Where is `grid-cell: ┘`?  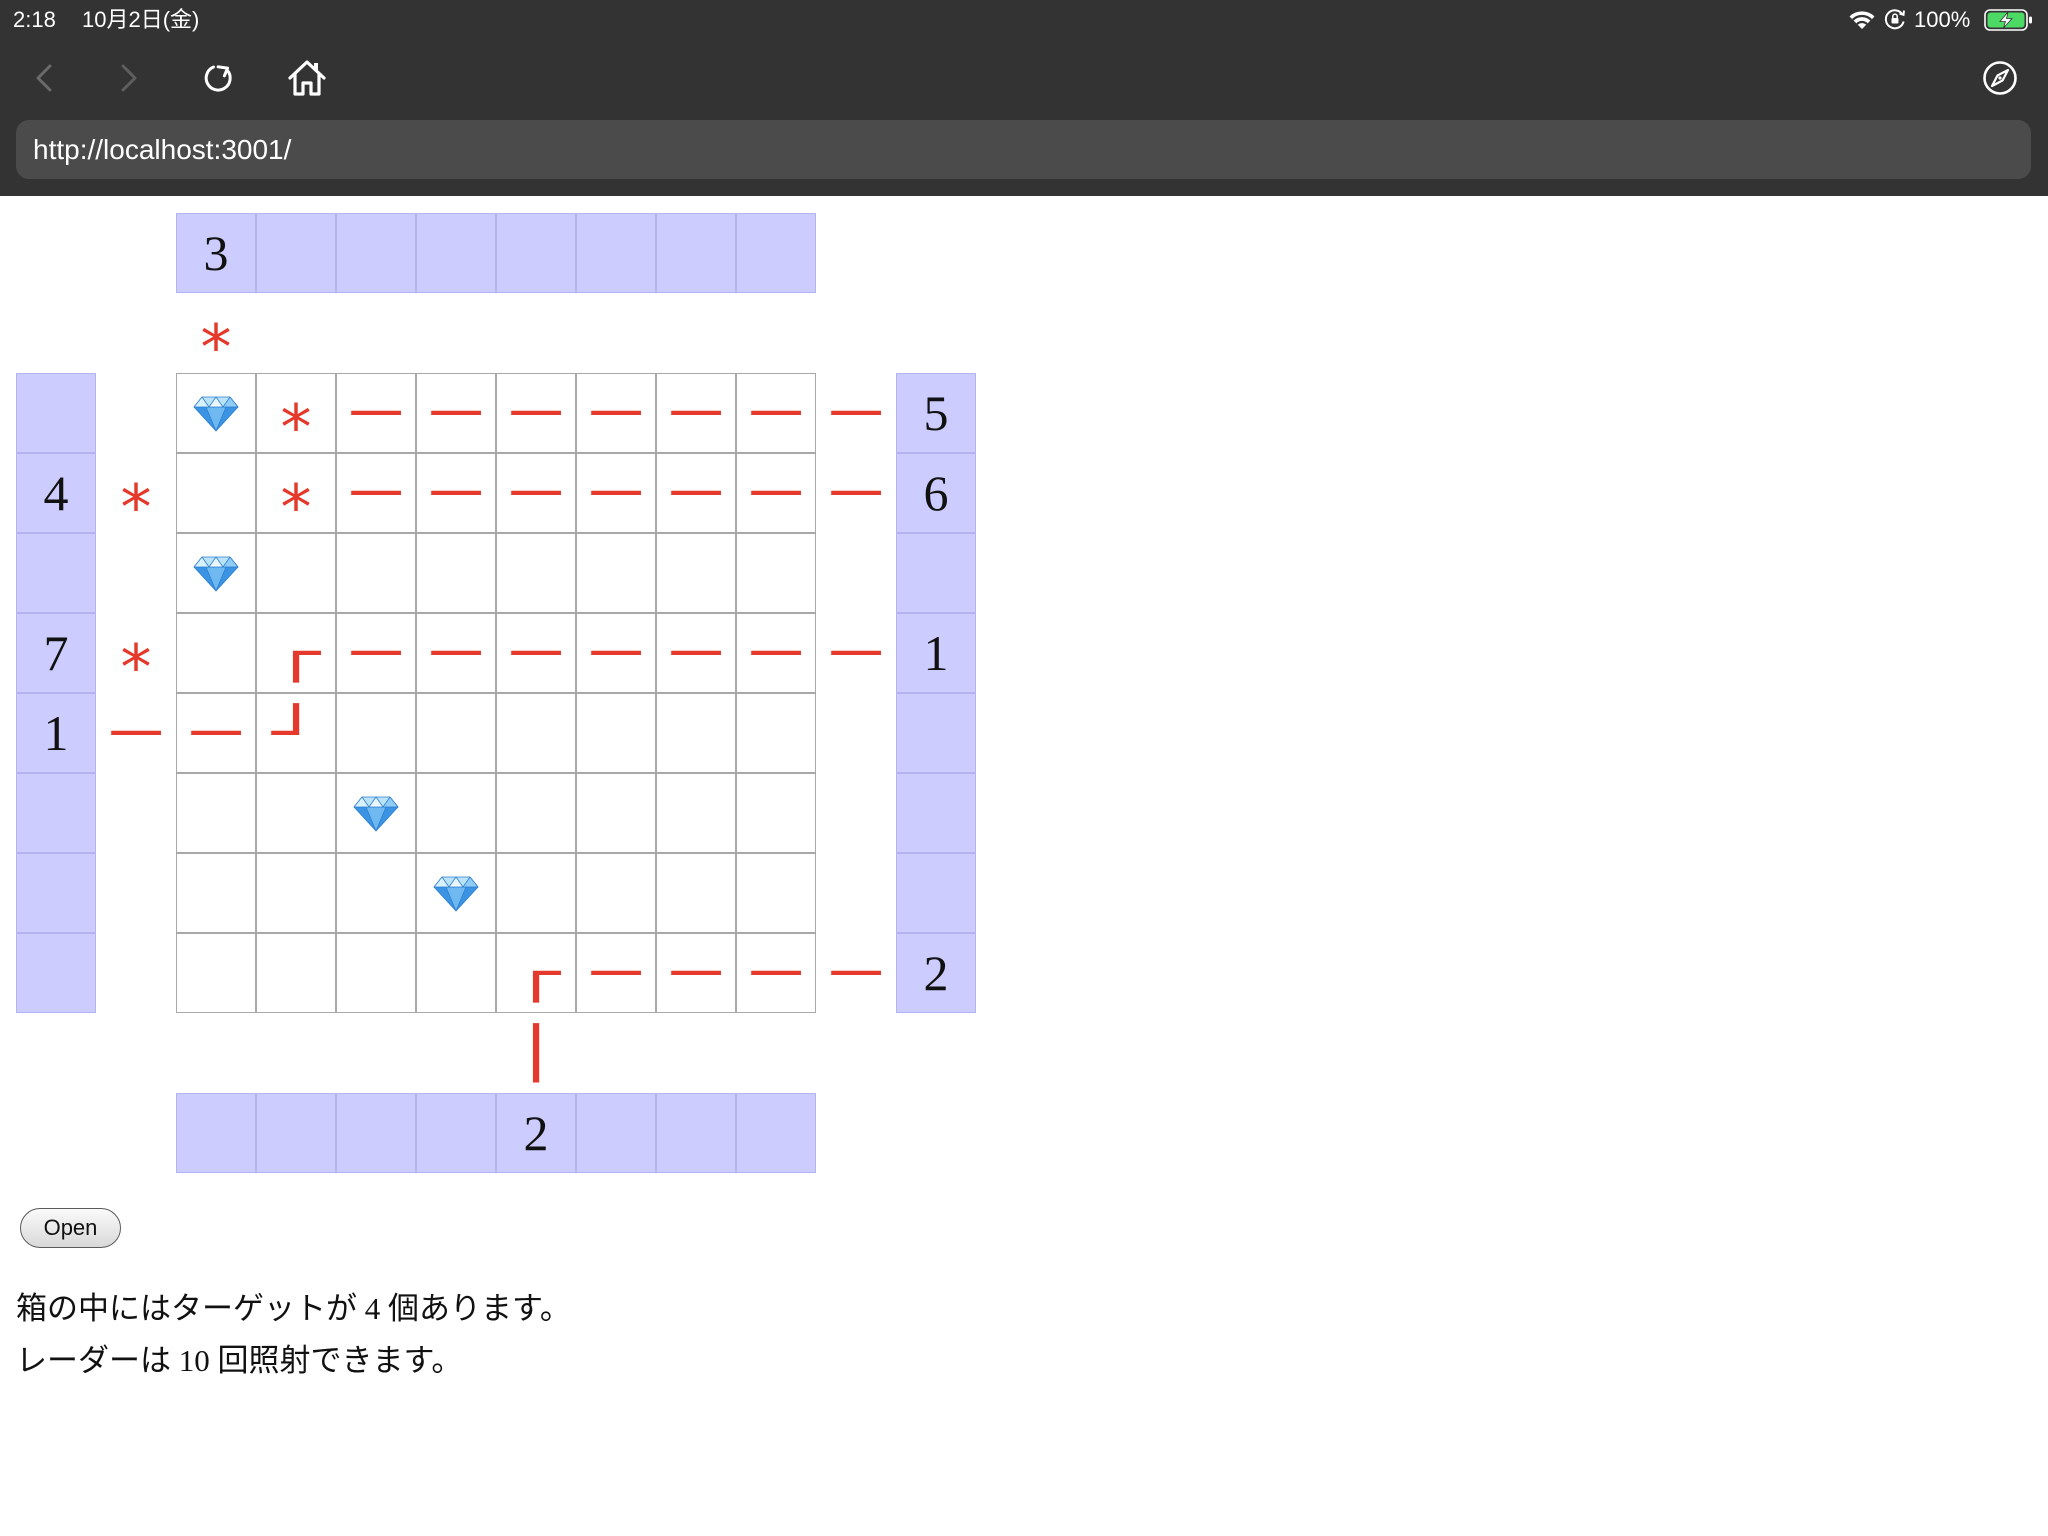
grid-cell: ┘ is located at coordinates (296, 733).